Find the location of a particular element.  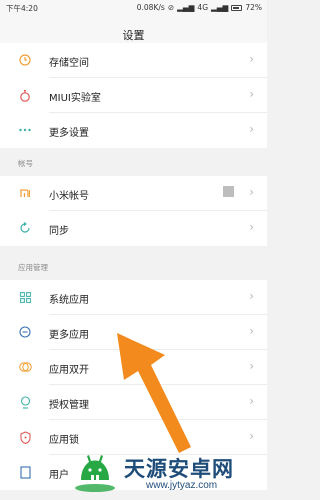

row-system-apps: 系统应用 › is located at coordinates (133, 297).